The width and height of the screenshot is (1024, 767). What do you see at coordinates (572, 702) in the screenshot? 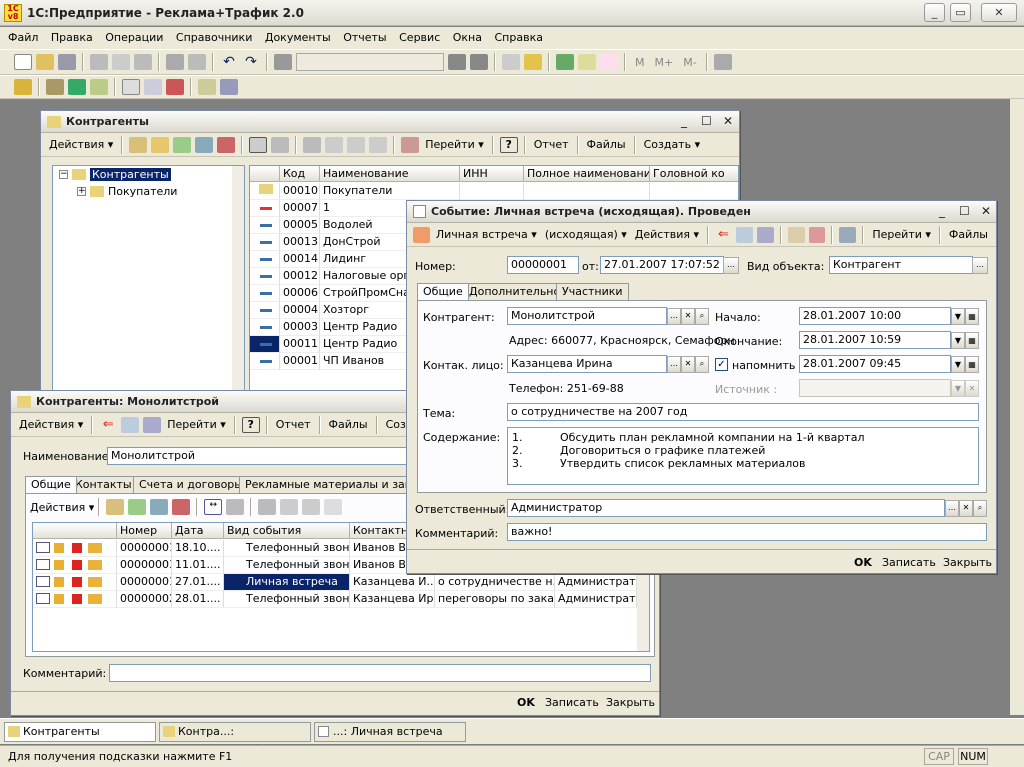
I see `save-button: Записать` at bounding box center [572, 702].